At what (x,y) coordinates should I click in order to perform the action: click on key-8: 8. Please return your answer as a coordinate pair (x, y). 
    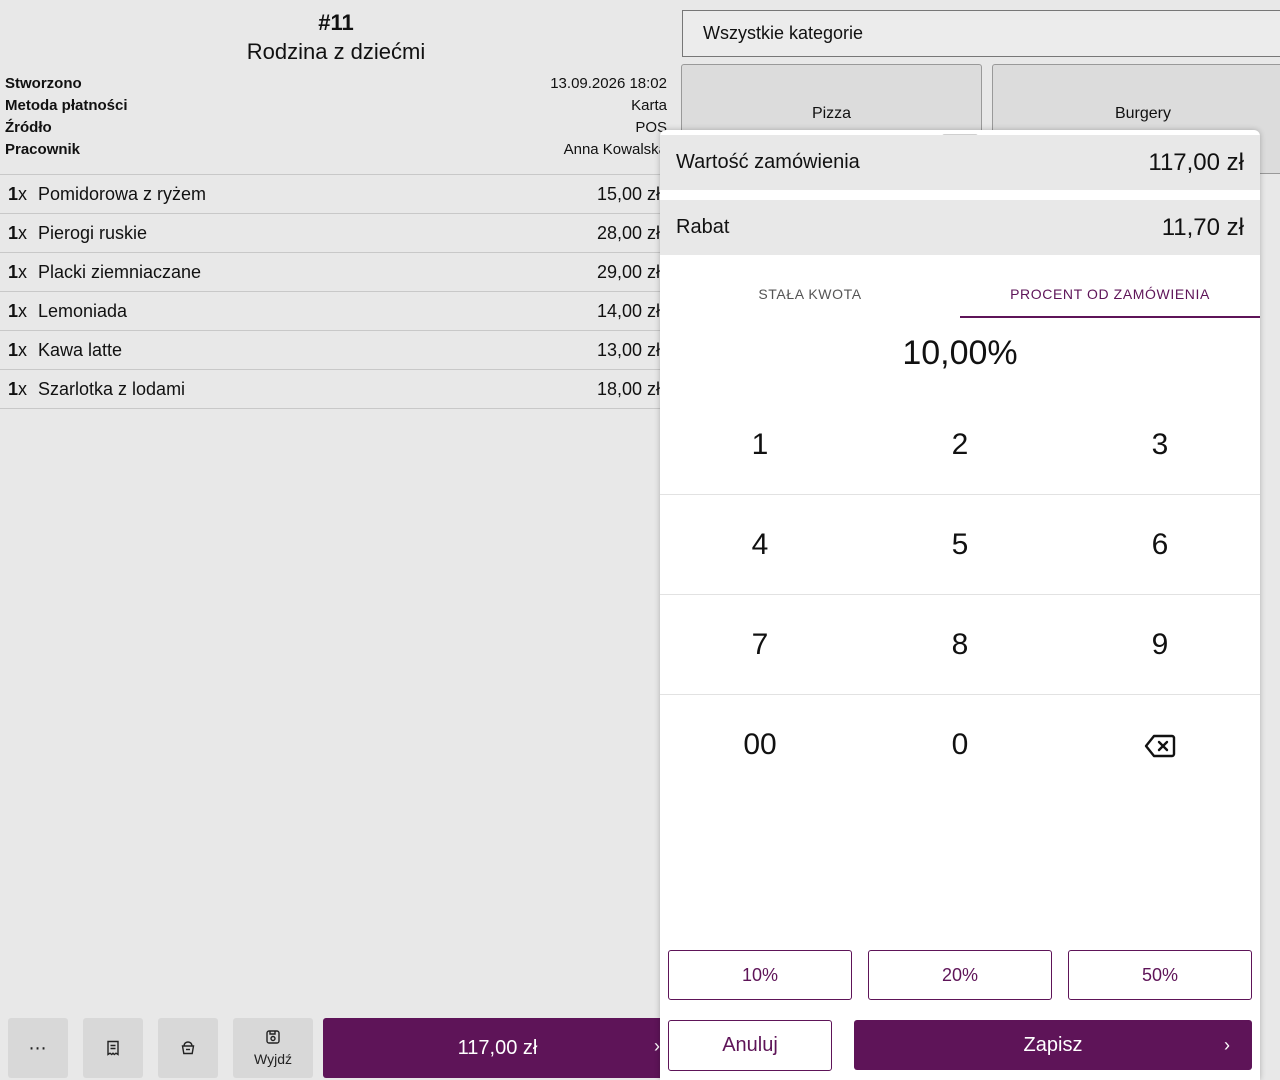
    Looking at the image, I should click on (960, 645).